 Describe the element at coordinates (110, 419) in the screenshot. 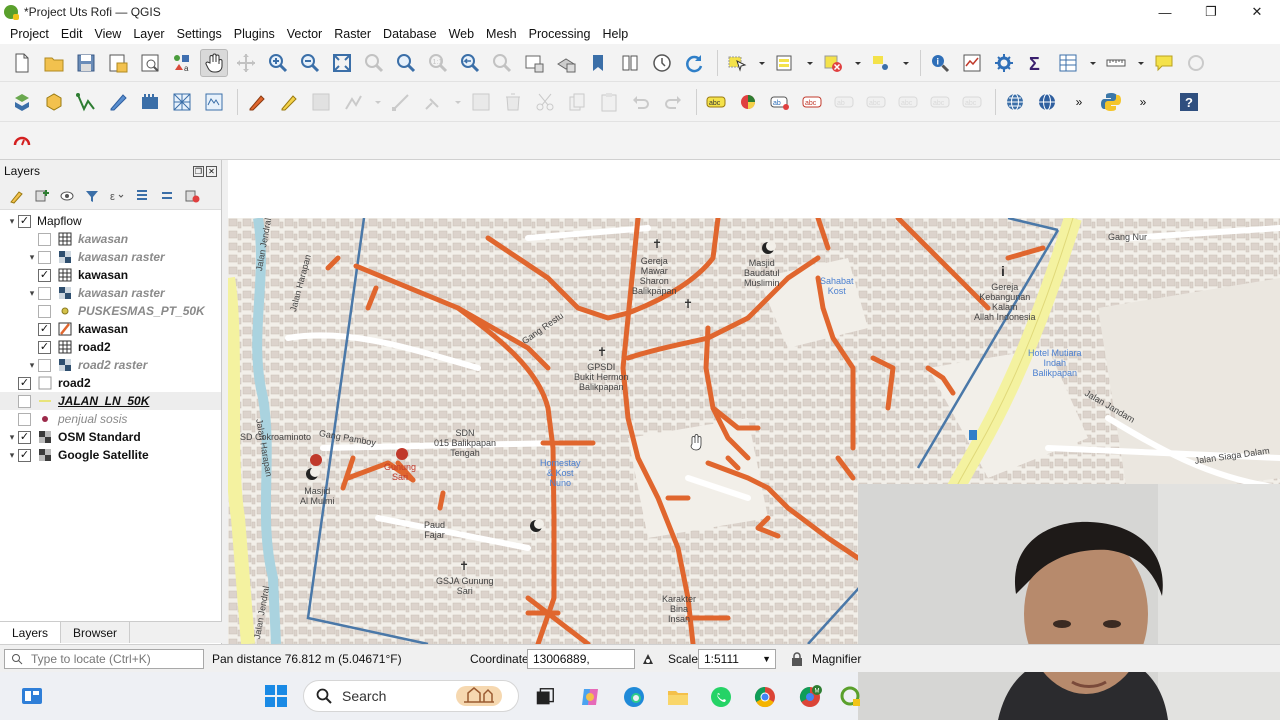

I see `layer-row: penjual sosis` at that location.